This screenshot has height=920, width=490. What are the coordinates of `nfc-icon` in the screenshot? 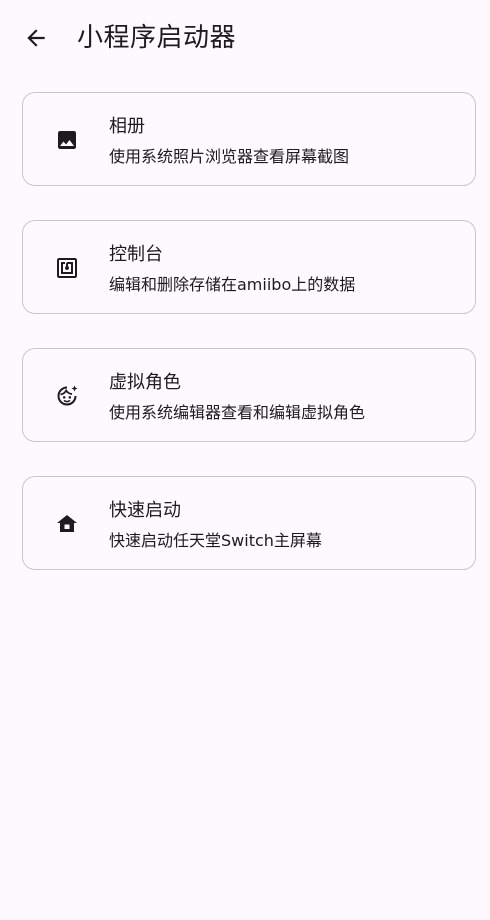 It's located at (67, 268).